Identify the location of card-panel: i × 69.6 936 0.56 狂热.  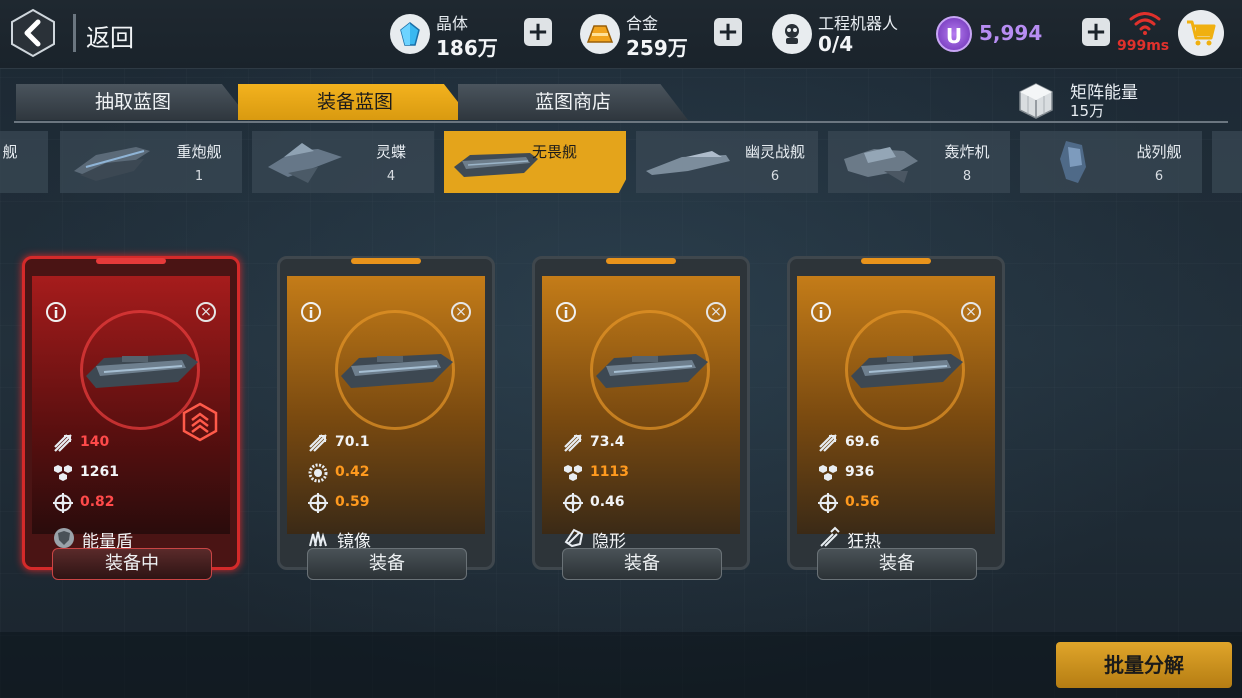
(896, 414).